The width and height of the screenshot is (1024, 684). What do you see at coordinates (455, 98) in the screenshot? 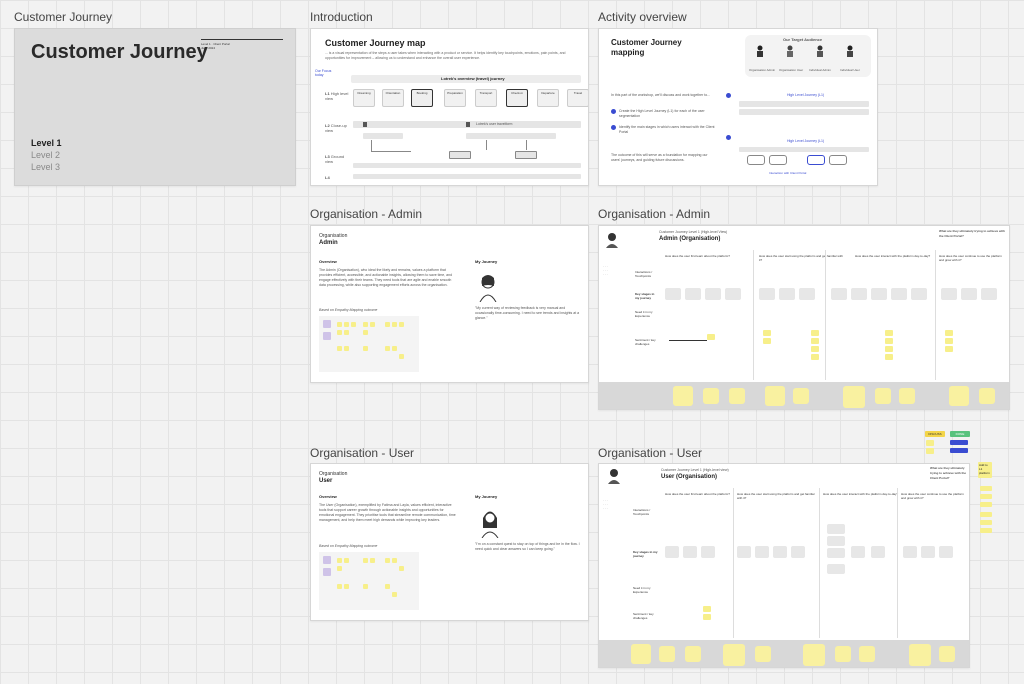
I see `step-preparation: Preparation` at bounding box center [455, 98].